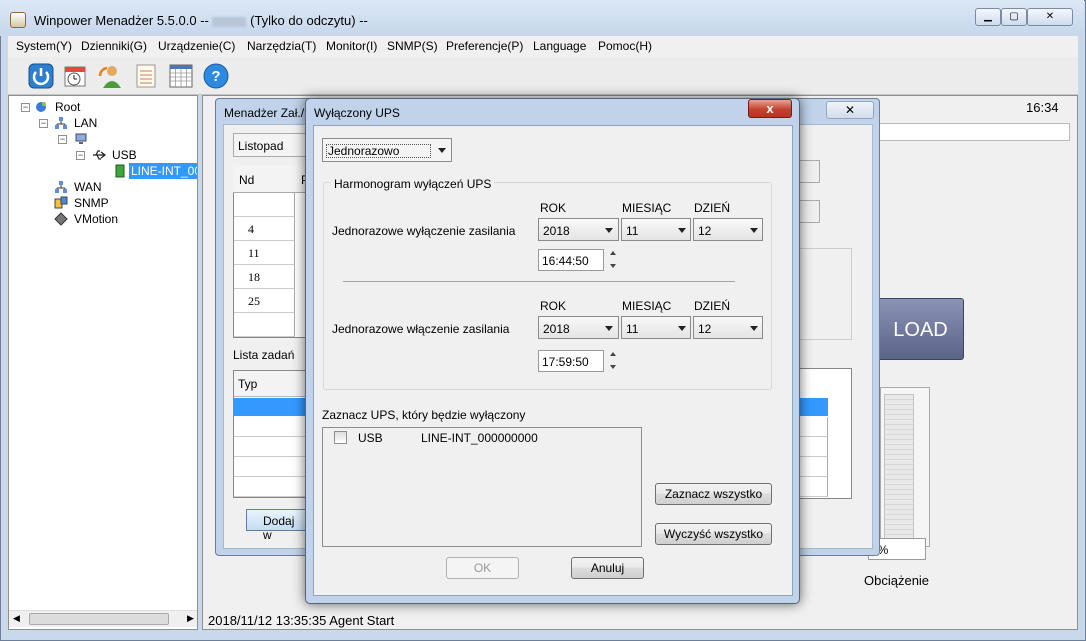 The height and width of the screenshot is (641, 1086). Describe the element at coordinates (99, 619) in the screenshot. I see `scroll-thumb` at that location.